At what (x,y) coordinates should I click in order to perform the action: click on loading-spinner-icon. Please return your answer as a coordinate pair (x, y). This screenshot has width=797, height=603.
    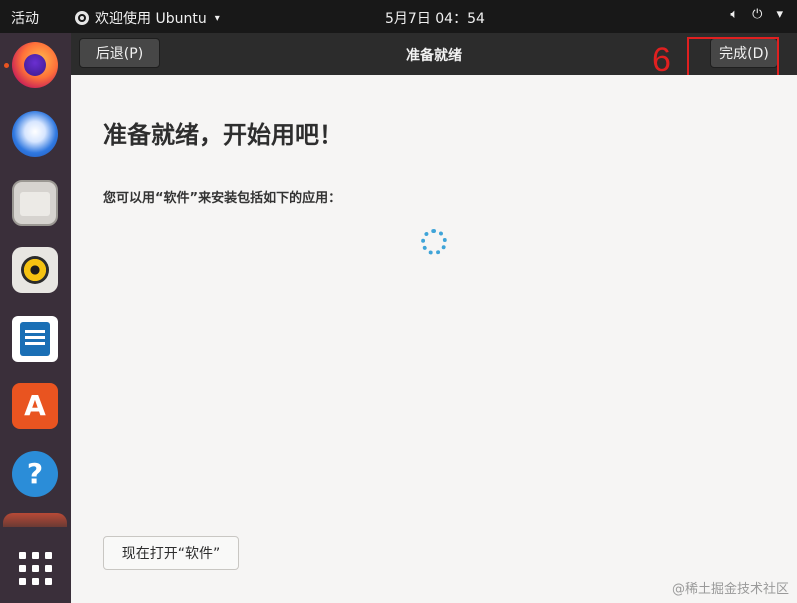
    Looking at the image, I should click on (434, 242).